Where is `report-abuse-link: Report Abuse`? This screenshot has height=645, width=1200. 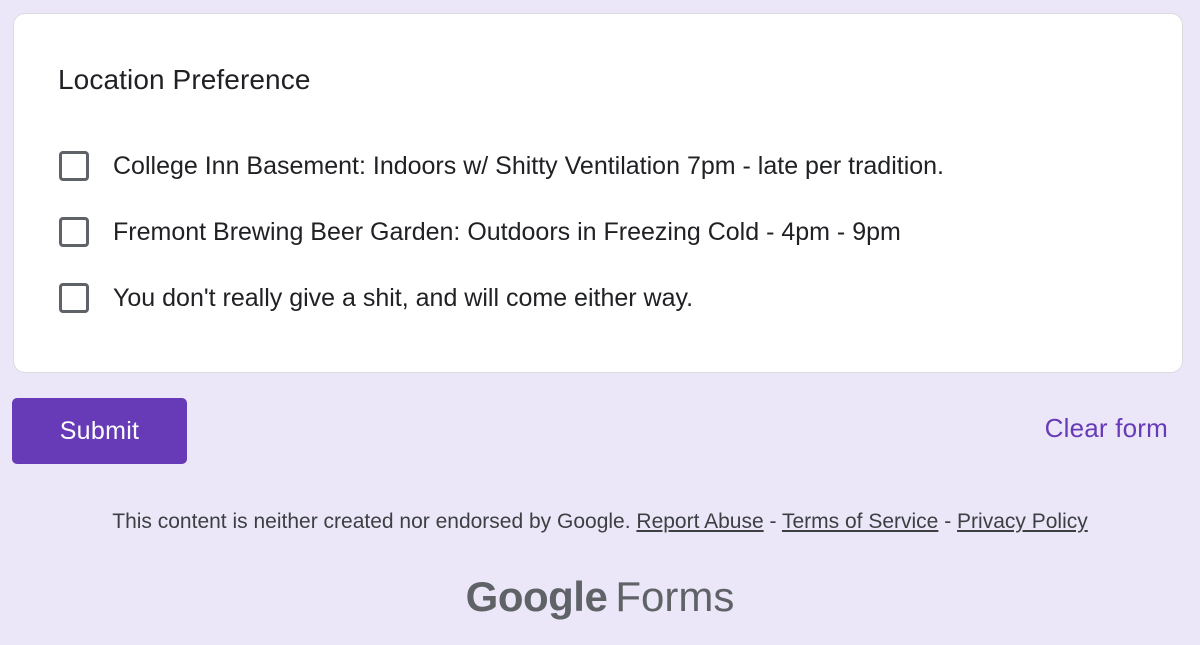 report-abuse-link: Report Abuse is located at coordinates (699, 521).